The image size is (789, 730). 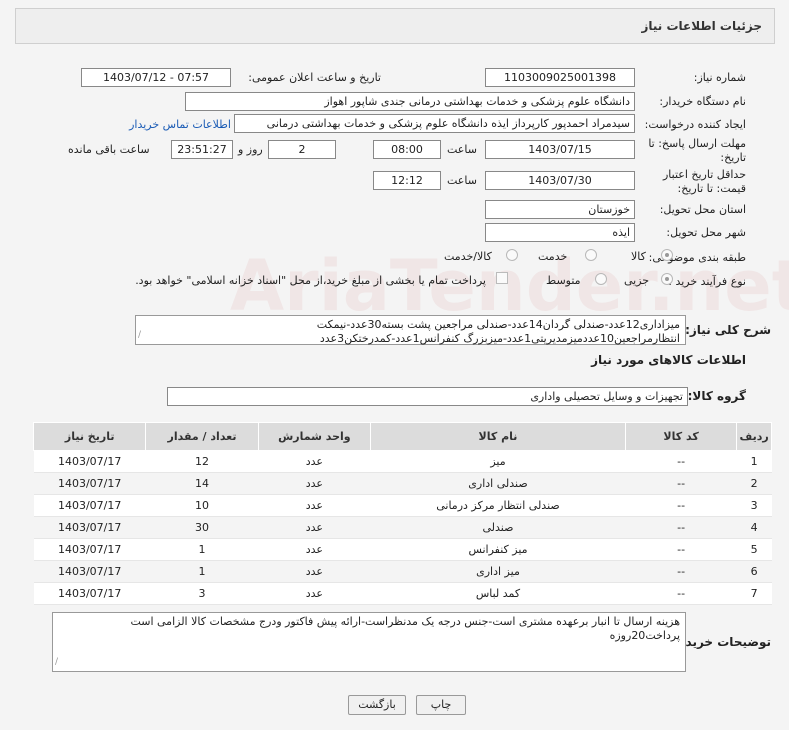 What do you see at coordinates (314, 436) in the screenshot?
I see `col-header-unit: واحد شمارش` at bounding box center [314, 436].